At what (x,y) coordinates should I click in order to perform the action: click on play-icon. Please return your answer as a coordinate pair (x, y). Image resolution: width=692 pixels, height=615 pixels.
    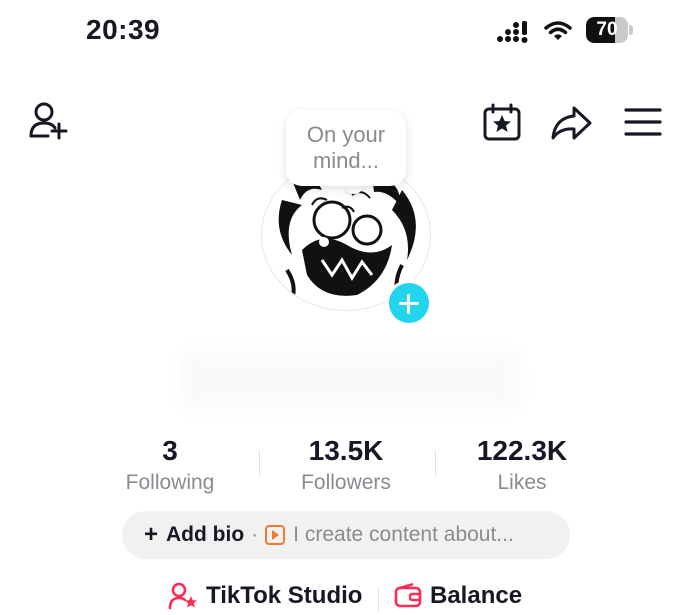
    Looking at the image, I should click on (275, 535).